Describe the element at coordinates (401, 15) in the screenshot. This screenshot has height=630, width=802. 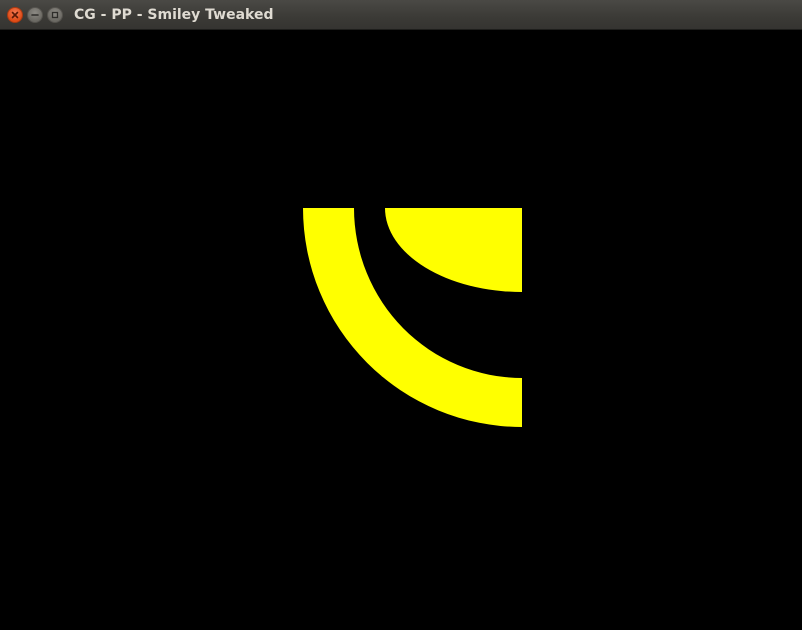
I see `title-bar: CG - PP - Smiley Tweaked` at that location.